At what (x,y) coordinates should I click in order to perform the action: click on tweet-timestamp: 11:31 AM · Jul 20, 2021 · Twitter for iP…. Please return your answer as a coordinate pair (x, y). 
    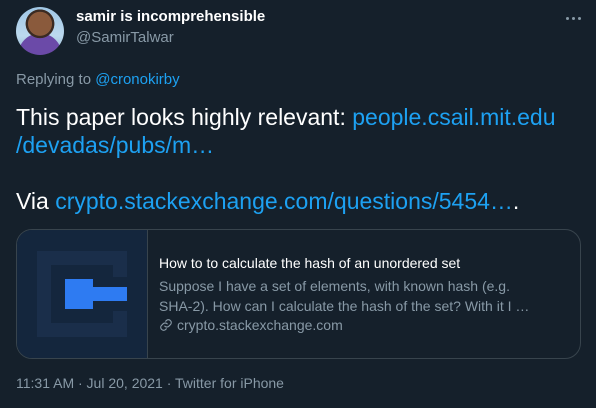
    Looking at the image, I should click on (150, 383).